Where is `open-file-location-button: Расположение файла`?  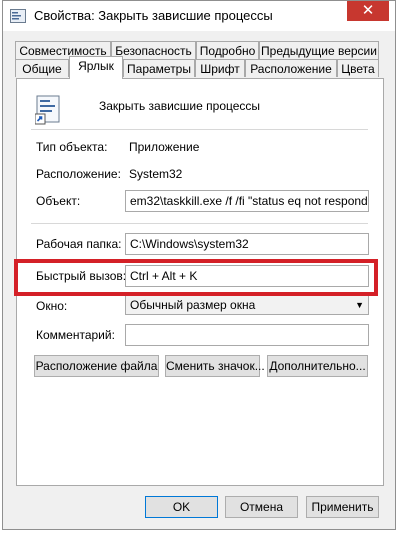
open-file-location-button: Расположение файла is located at coordinates (96, 366).